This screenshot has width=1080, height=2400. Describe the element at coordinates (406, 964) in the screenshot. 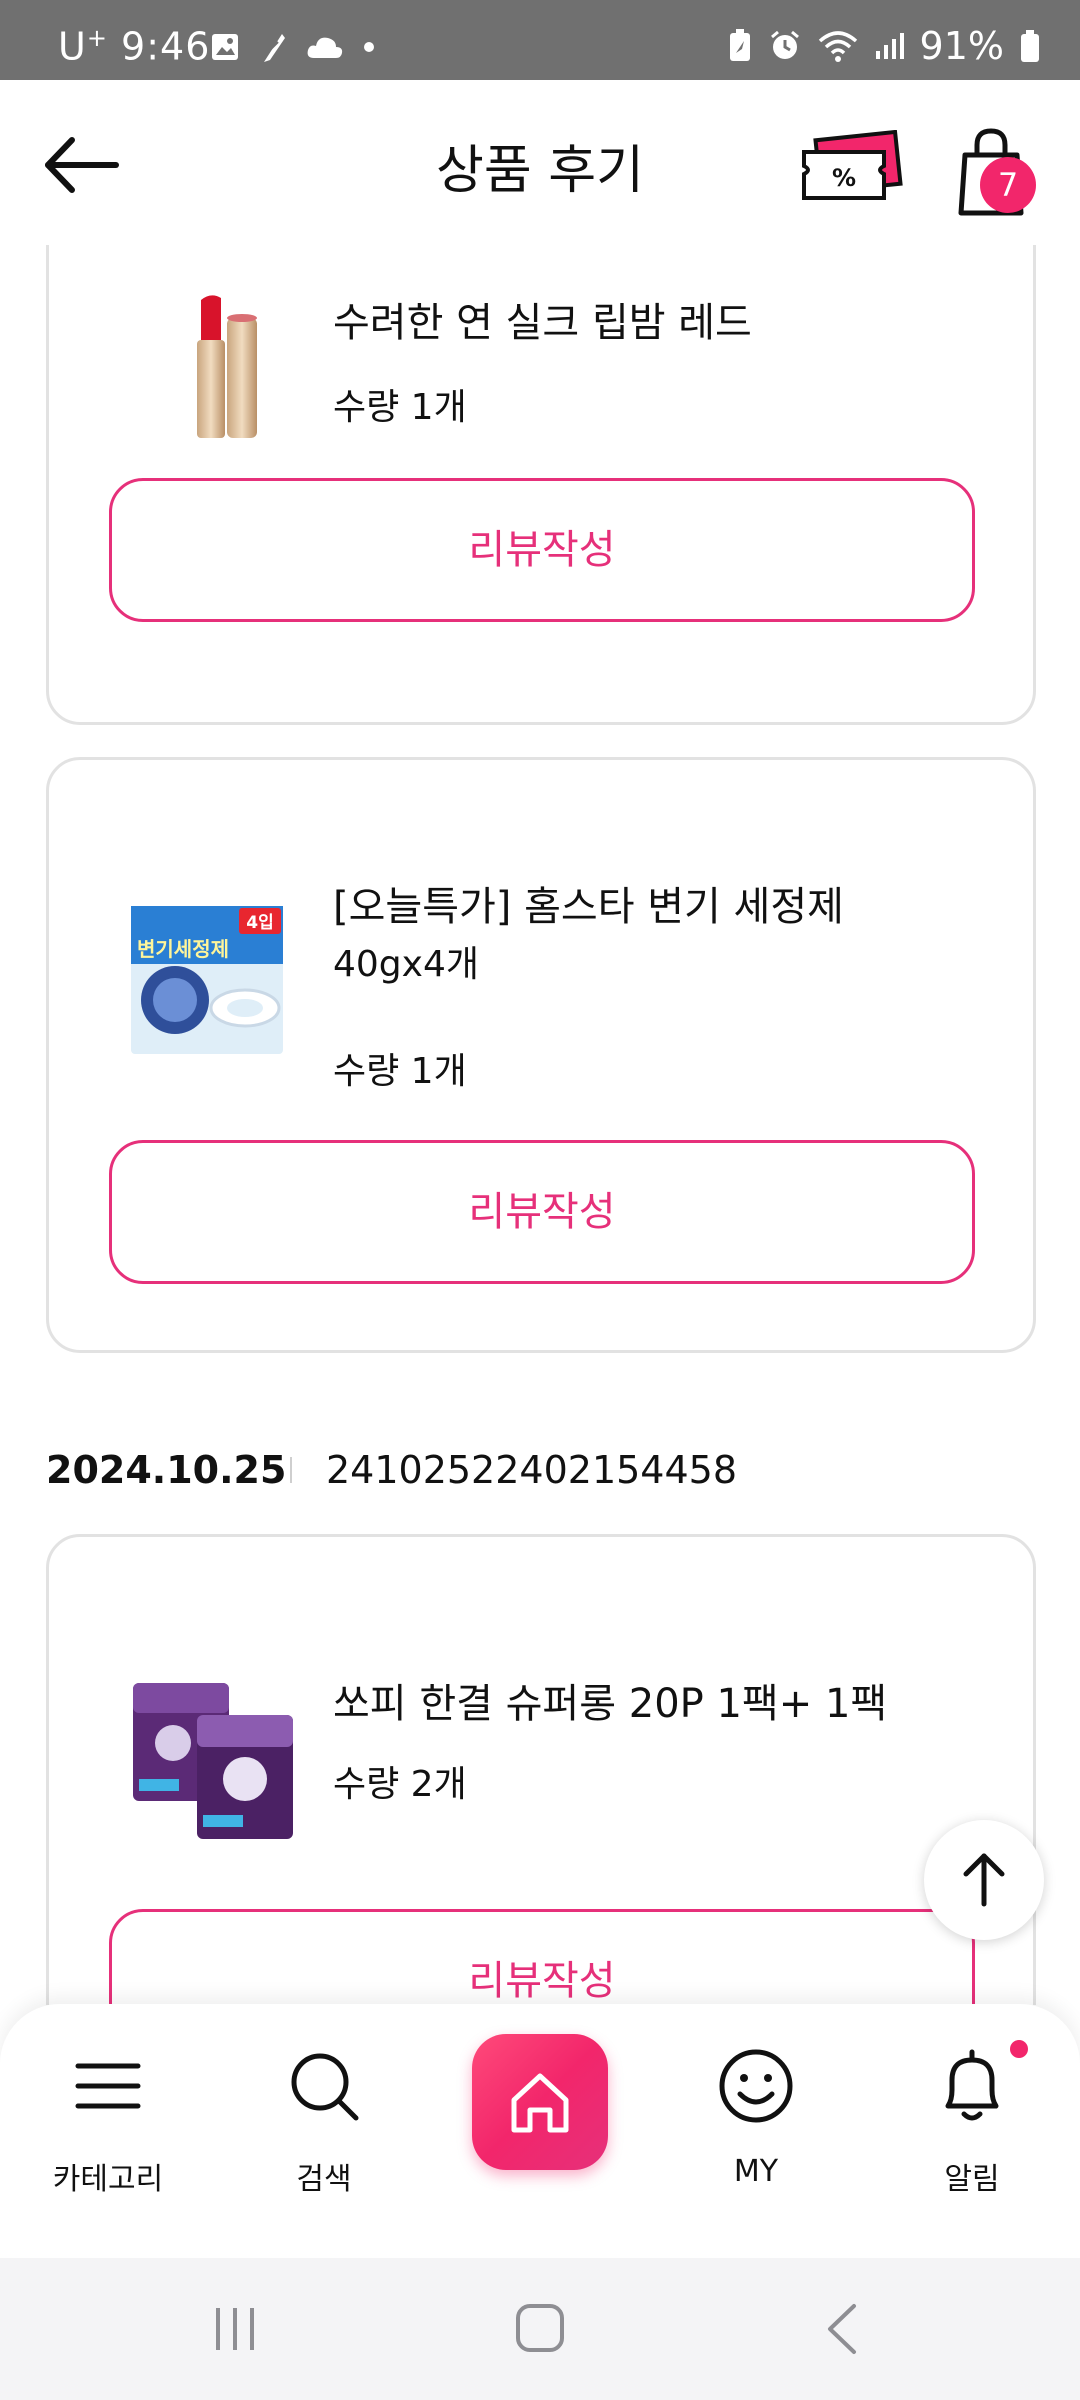

I see `product-name-line2: 40gx4개` at that location.